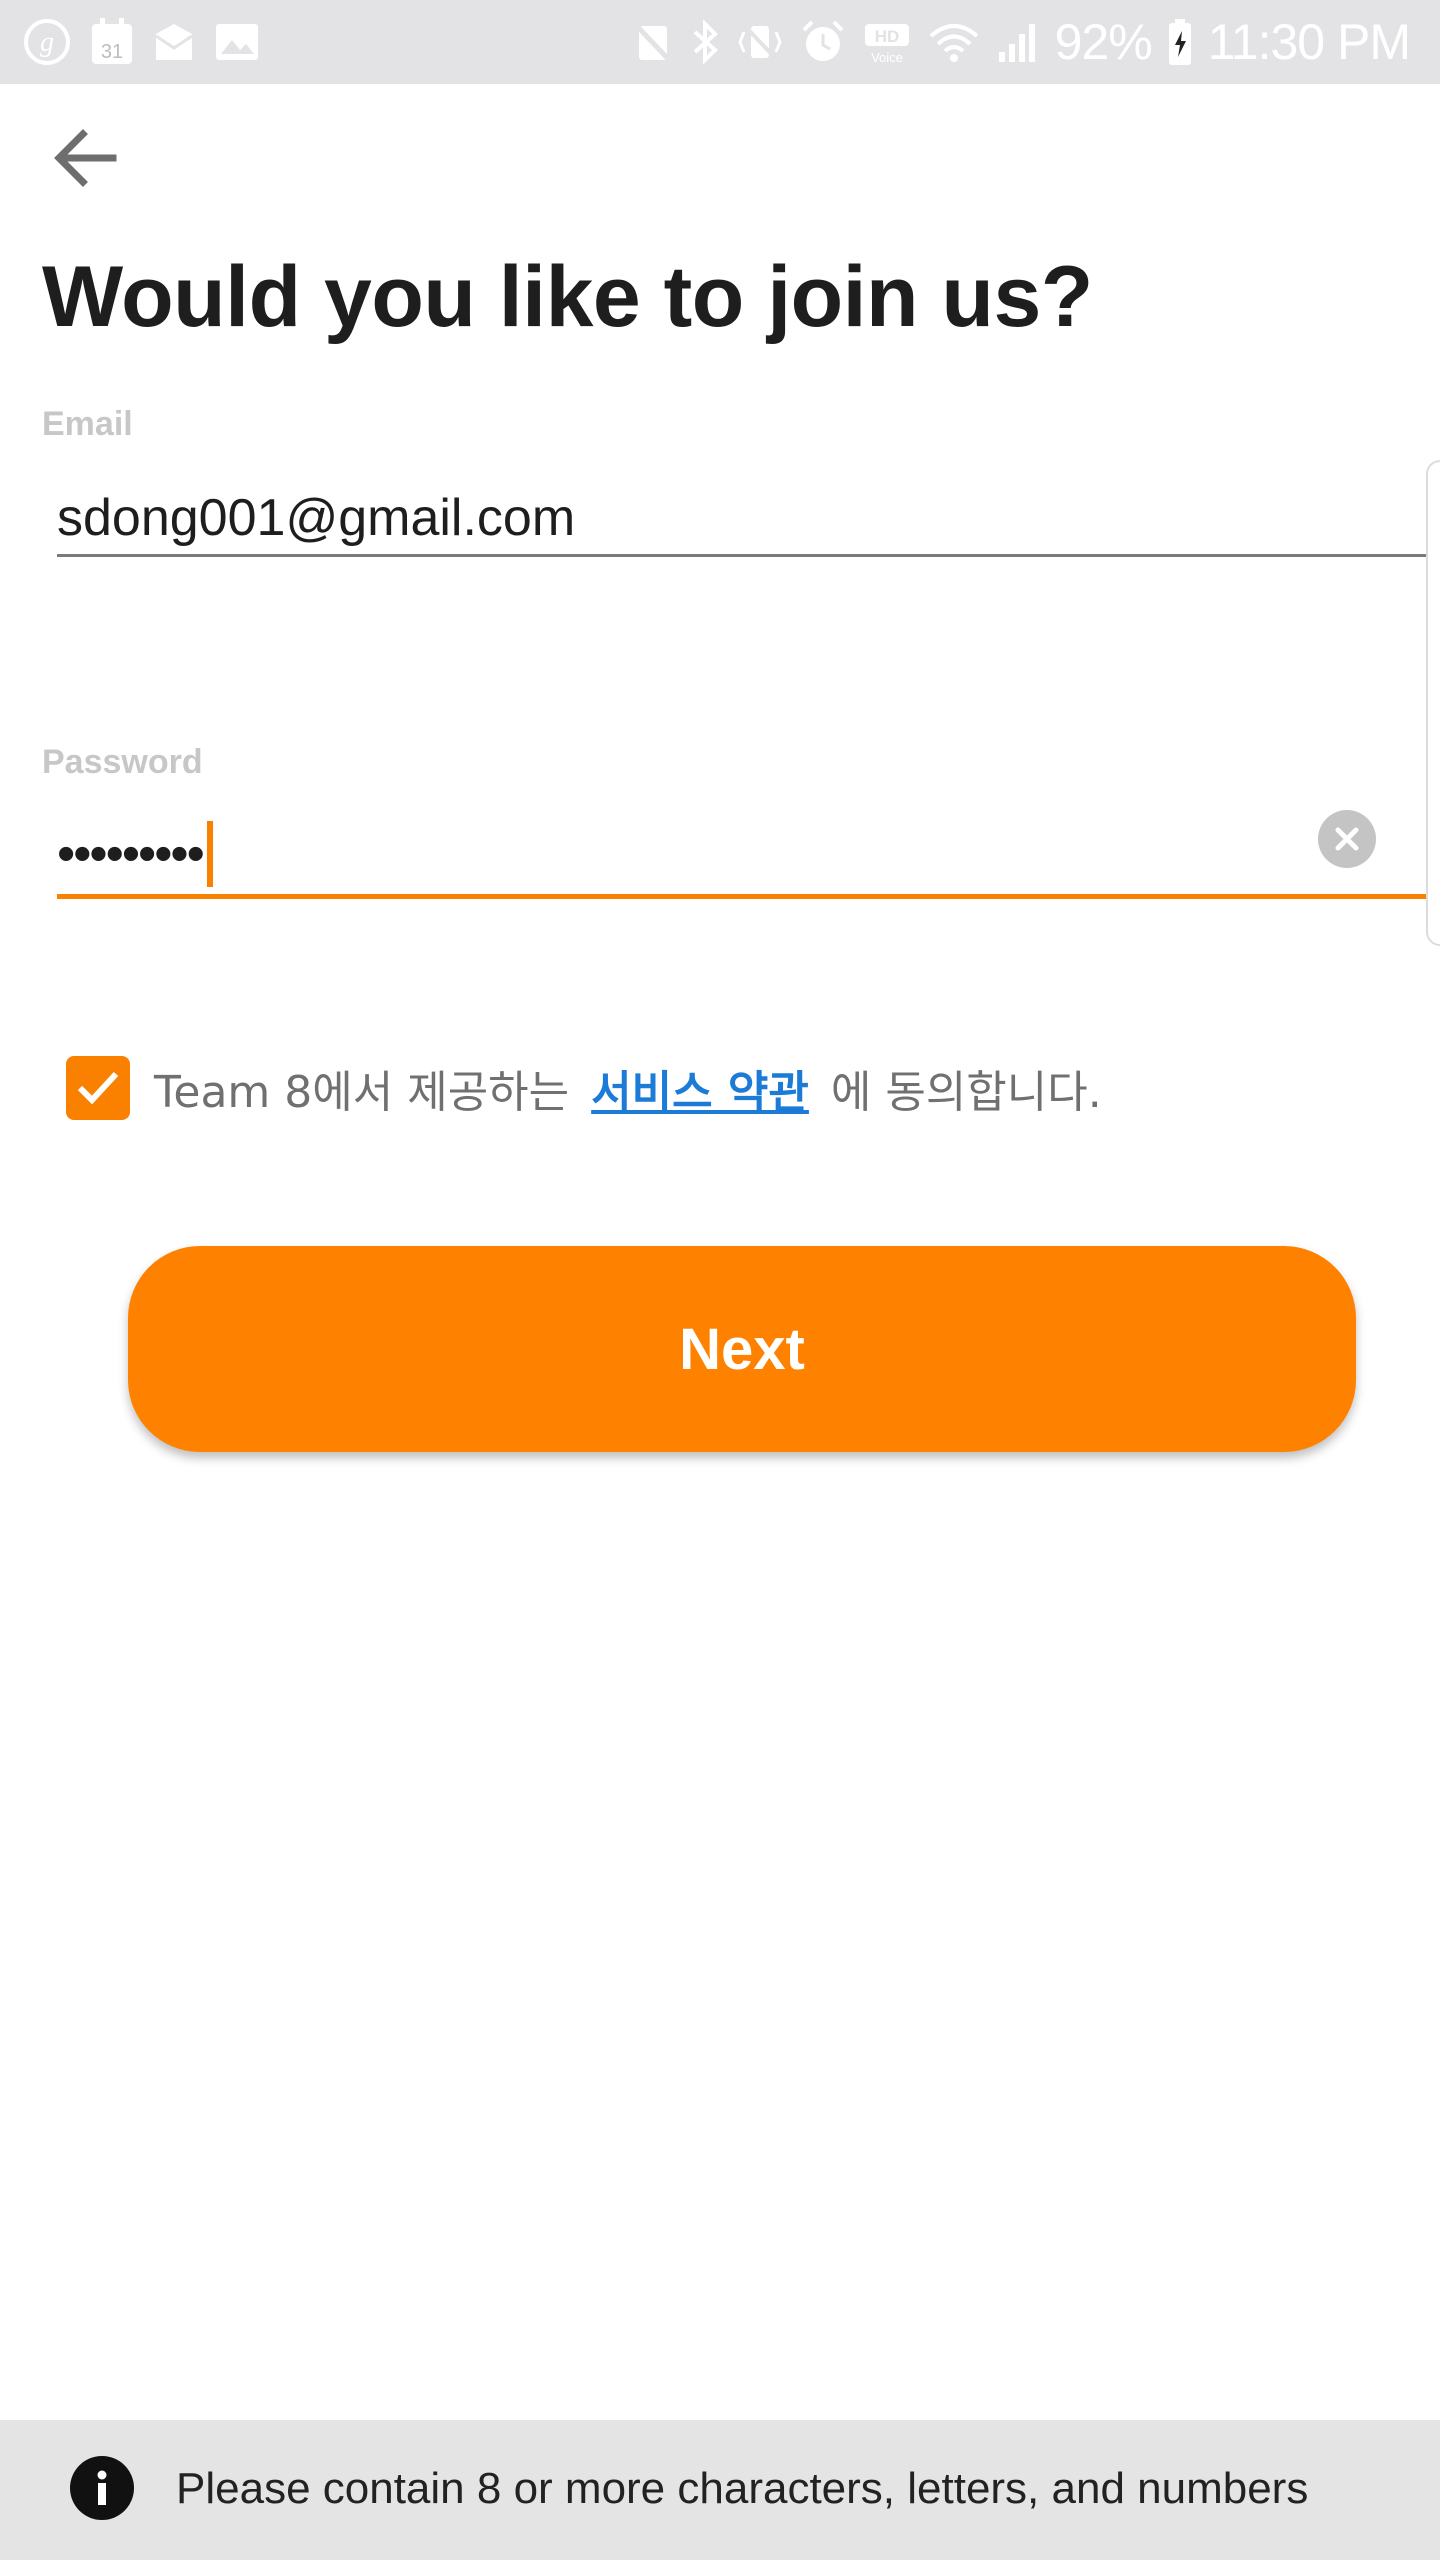 This screenshot has height=2560, width=1440. I want to click on terms-of-service-link: 서비스 약관, so click(700, 1088).